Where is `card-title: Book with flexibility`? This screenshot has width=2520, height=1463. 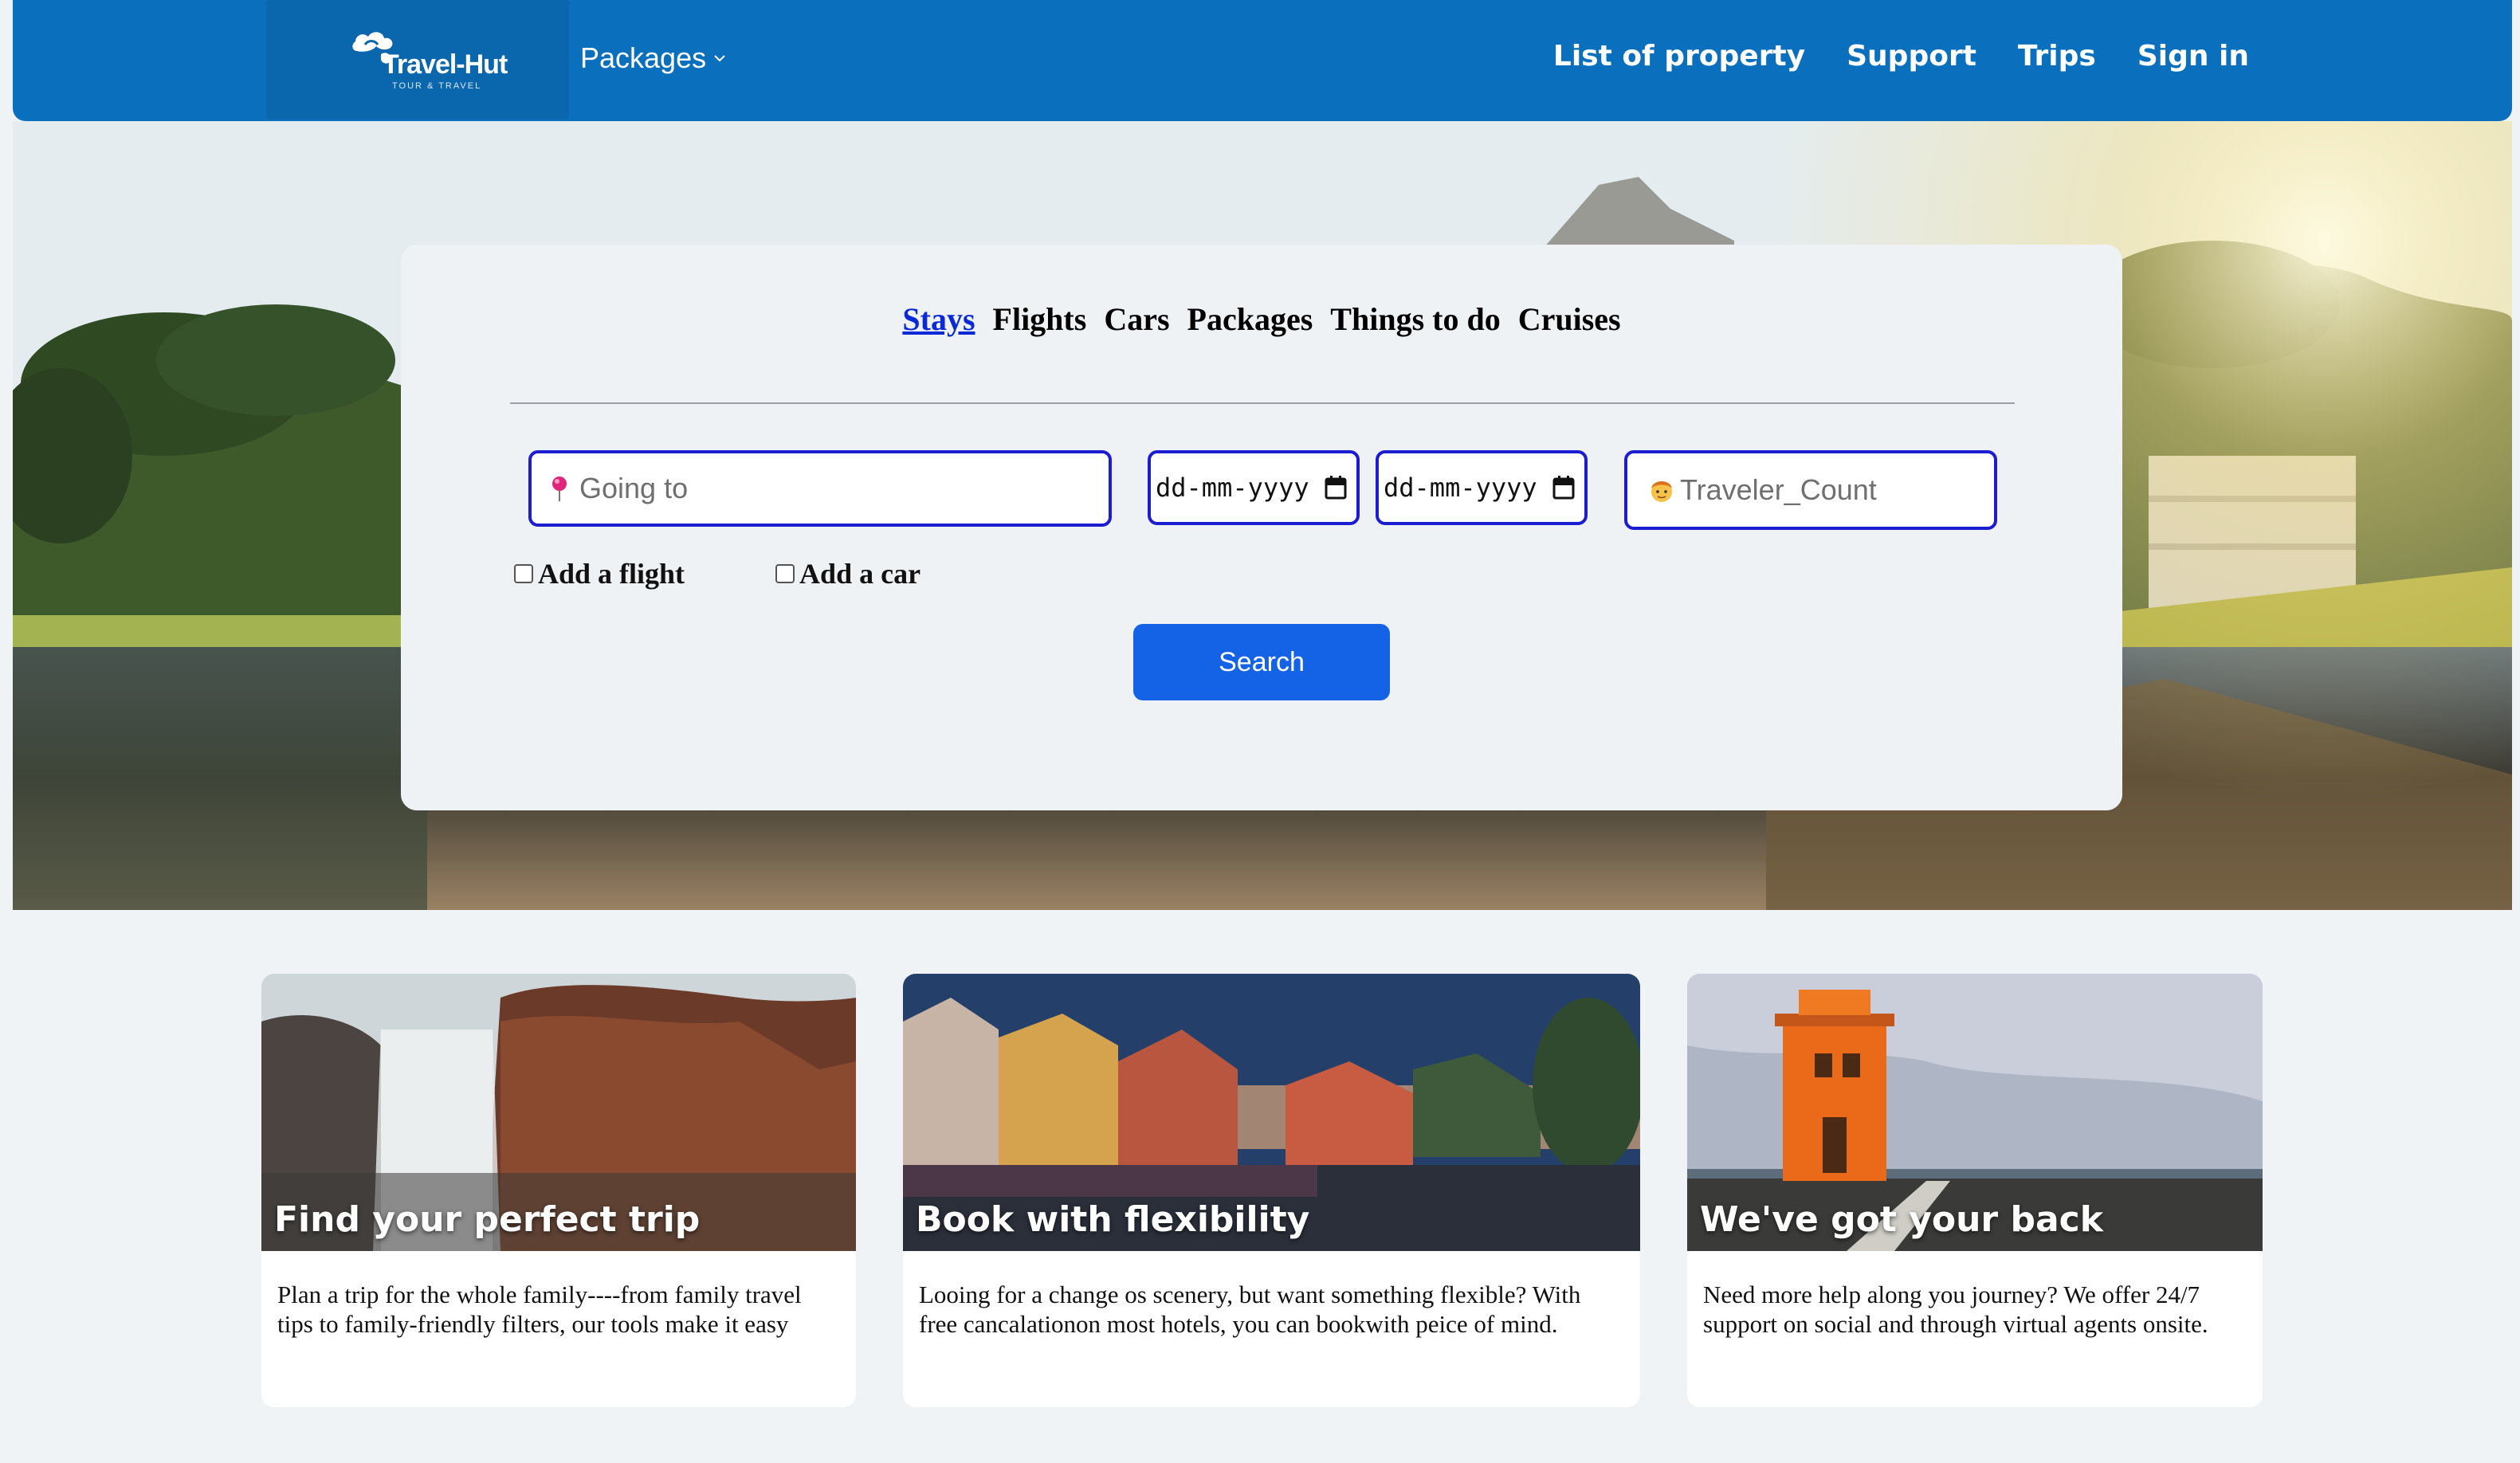 card-title: Book with flexibility is located at coordinates (1113, 1219).